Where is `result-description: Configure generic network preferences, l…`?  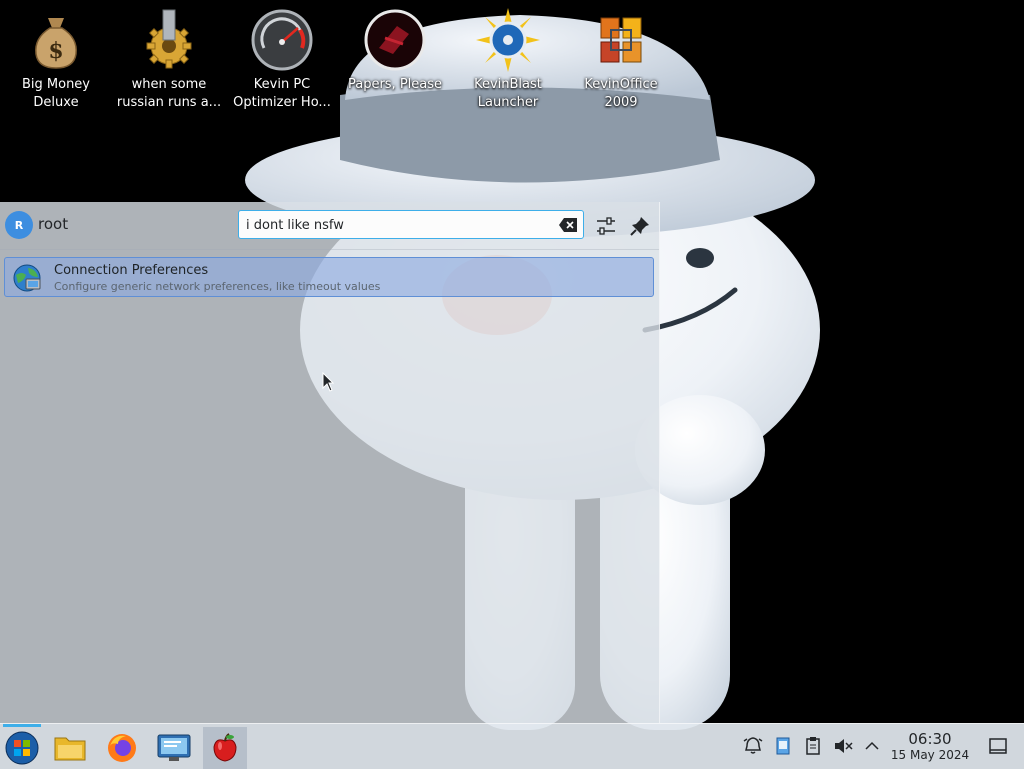 result-description: Configure generic network preferences, l… is located at coordinates (217, 286).